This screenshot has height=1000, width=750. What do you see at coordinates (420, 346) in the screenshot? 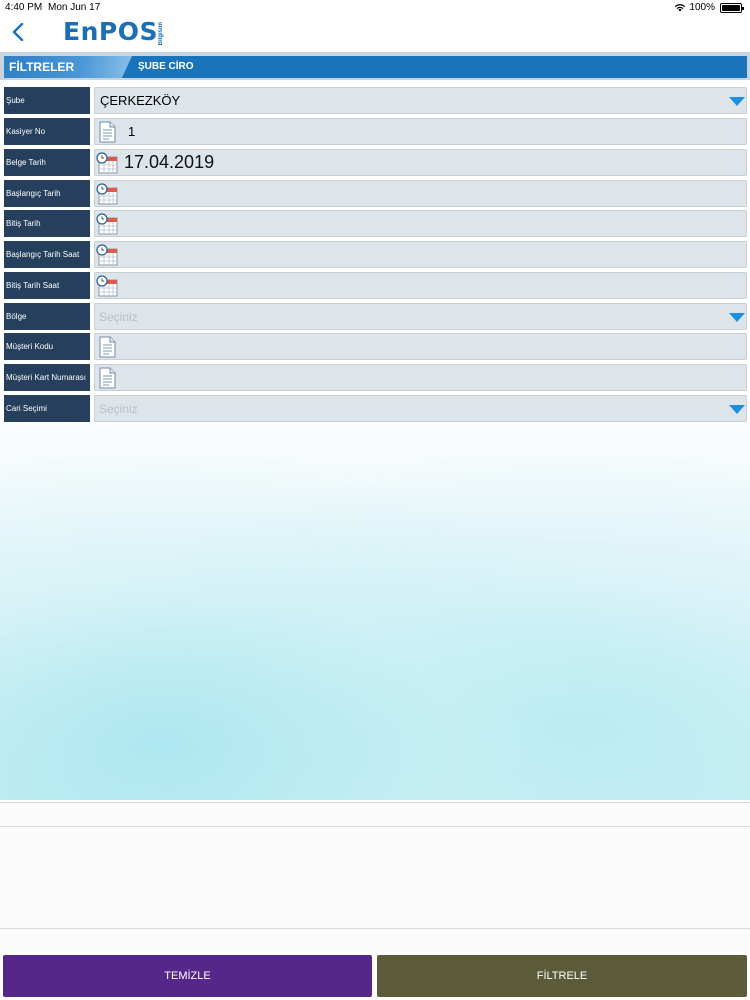
I see `musteri-kodu-field` at bounding box center [420, 346].